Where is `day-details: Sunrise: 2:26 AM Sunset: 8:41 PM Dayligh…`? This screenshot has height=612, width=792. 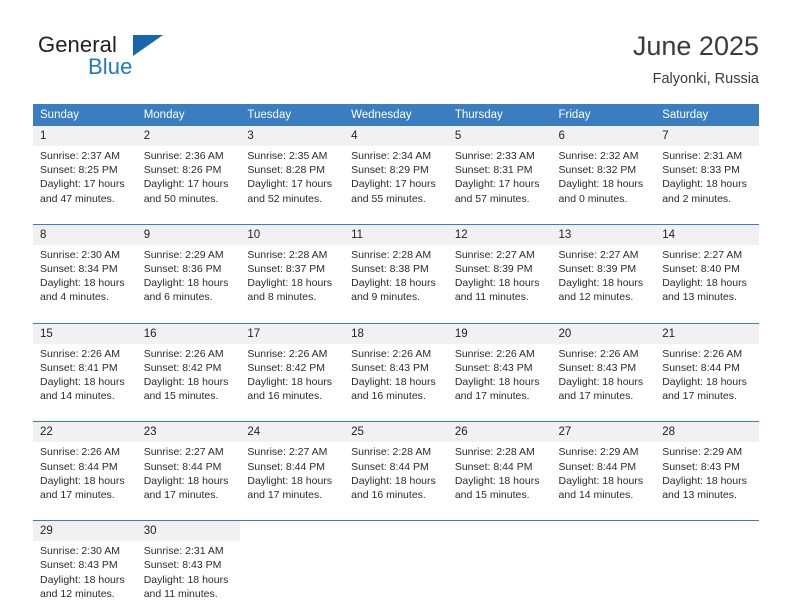
day-details: Sunrise: 2:26 AM Sunset: 8:41 PM Dayligh… is located at coordinates (85, 376).